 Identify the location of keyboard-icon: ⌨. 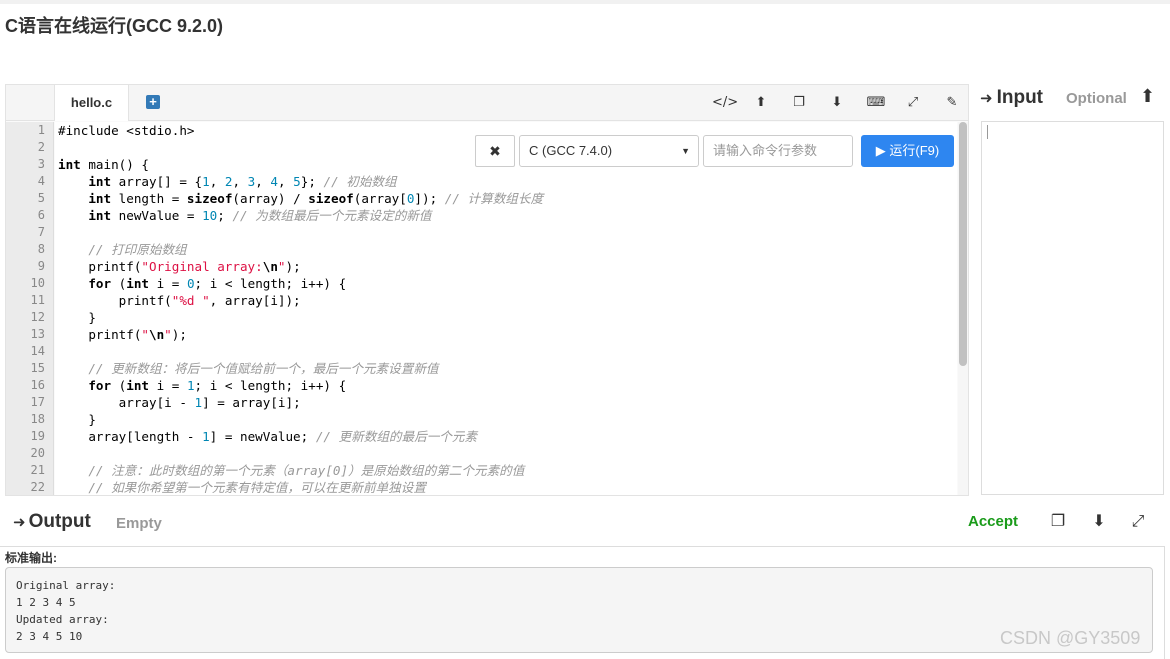
(876, 103).